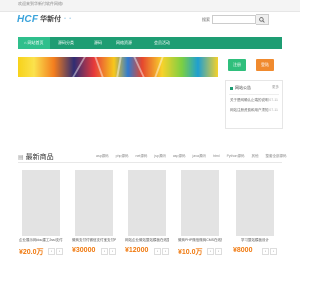 This screenshot has width=320, height=300. I want to click on product-price: ¥20.0万, so click(31, 252).